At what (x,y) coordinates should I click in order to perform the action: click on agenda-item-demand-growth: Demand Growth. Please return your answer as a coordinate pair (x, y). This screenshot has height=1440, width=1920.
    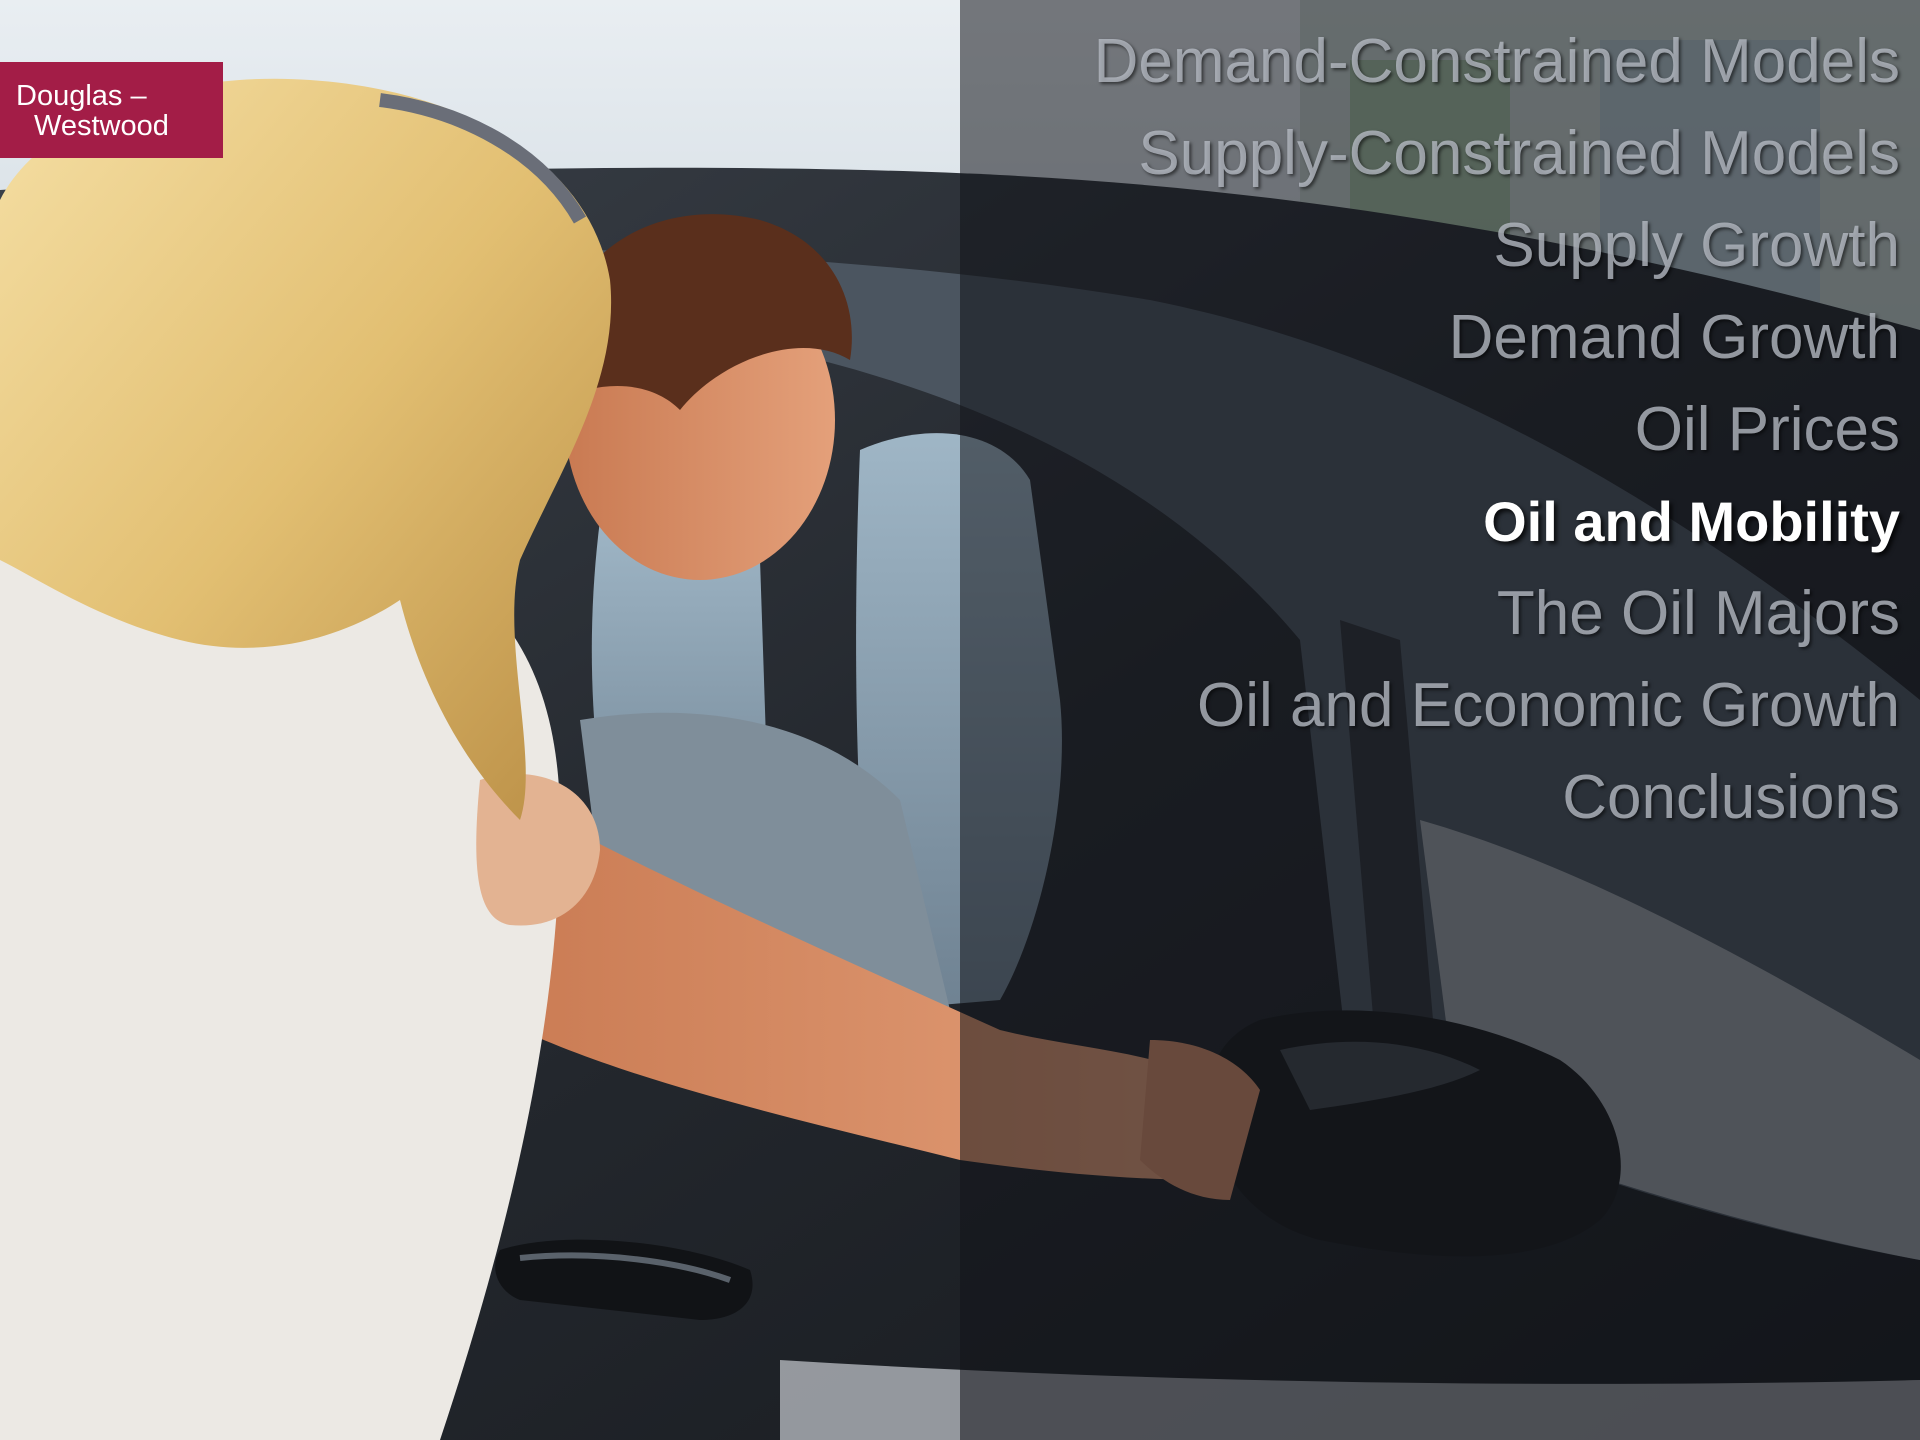
    Looking at the image, I should click on (1400, 338).